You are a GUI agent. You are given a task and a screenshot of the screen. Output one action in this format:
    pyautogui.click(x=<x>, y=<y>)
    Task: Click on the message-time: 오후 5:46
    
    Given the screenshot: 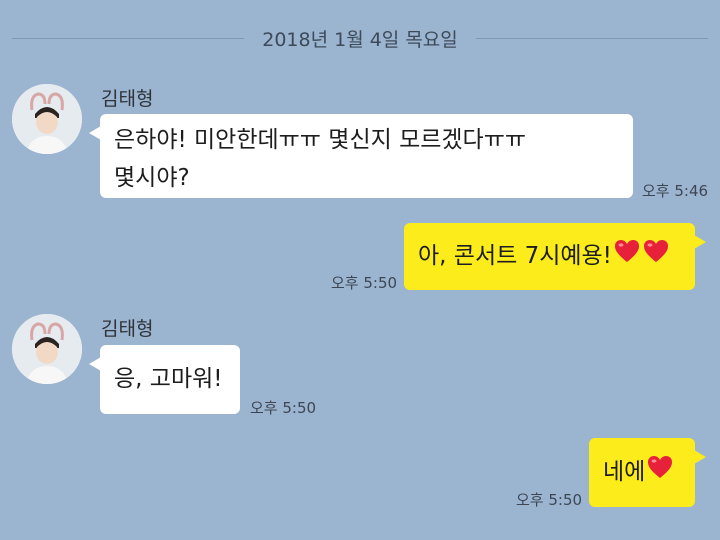 What is the action you would take?
    pyautogui.click(x=675, y=191)
    